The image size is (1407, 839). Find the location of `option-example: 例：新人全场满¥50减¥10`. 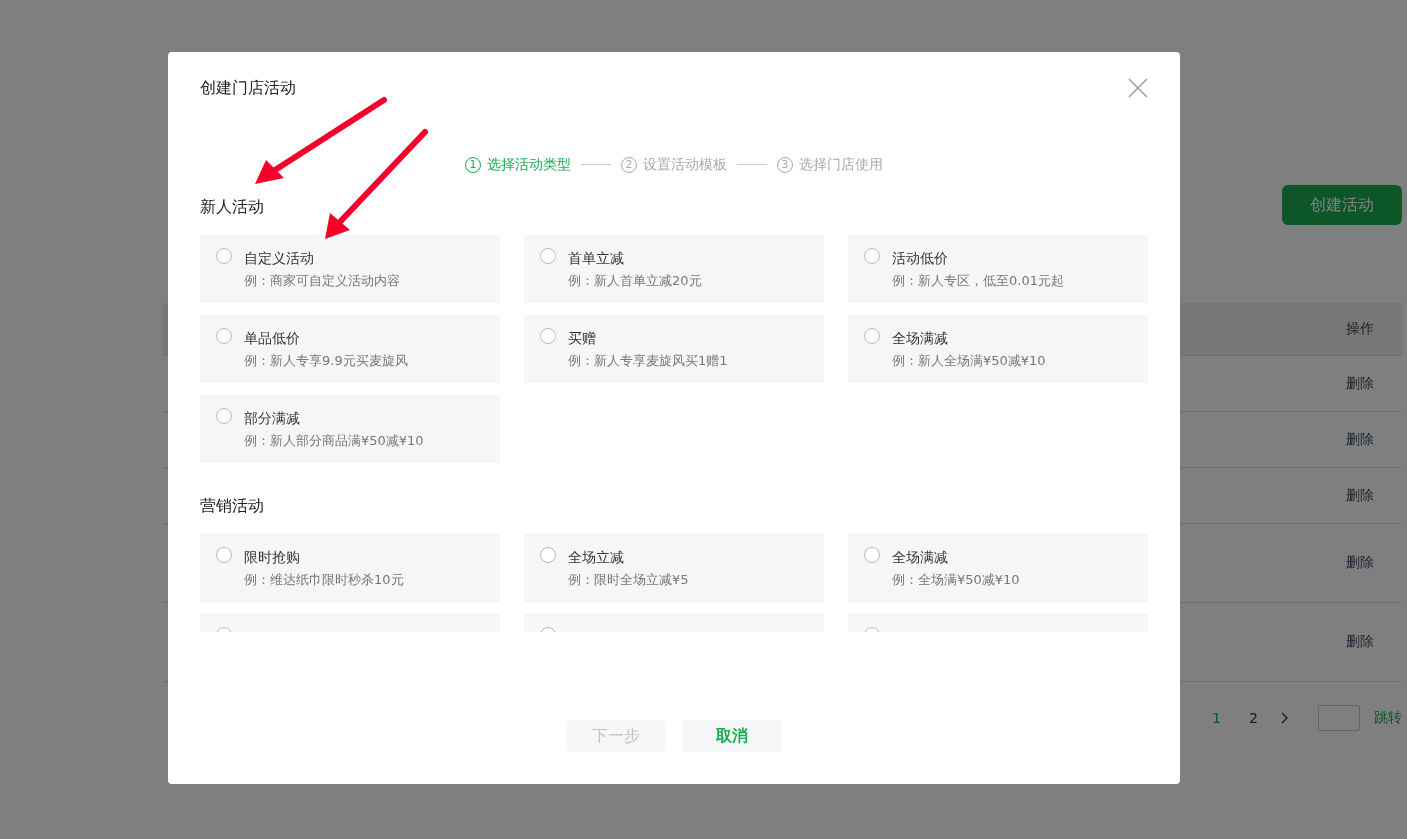

option-example: 例：新人全场满¥50减¥10 is located at coordinates (969, 360).